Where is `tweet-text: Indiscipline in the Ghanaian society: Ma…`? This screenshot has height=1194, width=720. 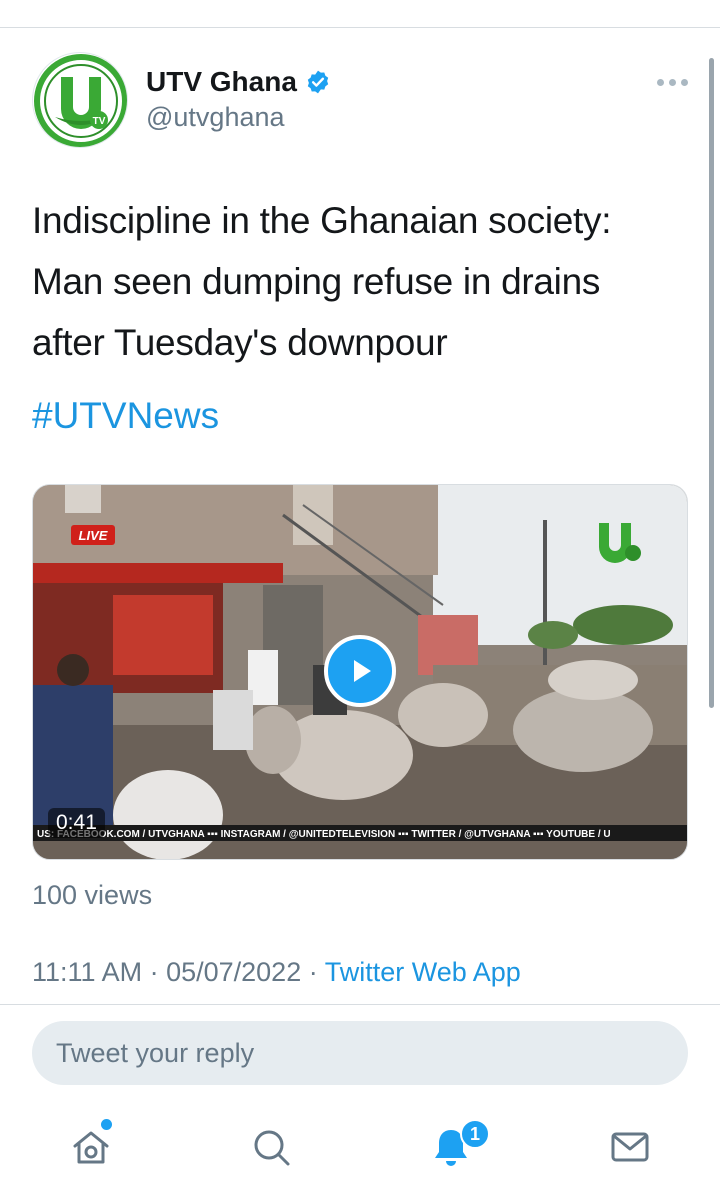 tweet-text: Indiscipline in the Ghanaian society: Ma… is located at coordinates (322, 281).